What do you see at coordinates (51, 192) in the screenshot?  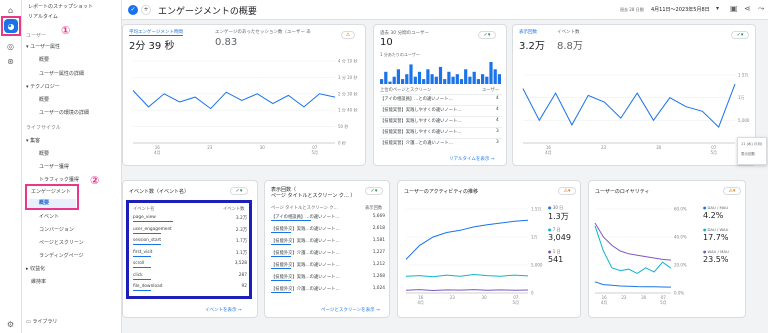 I see `nav-engagement: エンゲージメント` at bounding box center [51, 192].